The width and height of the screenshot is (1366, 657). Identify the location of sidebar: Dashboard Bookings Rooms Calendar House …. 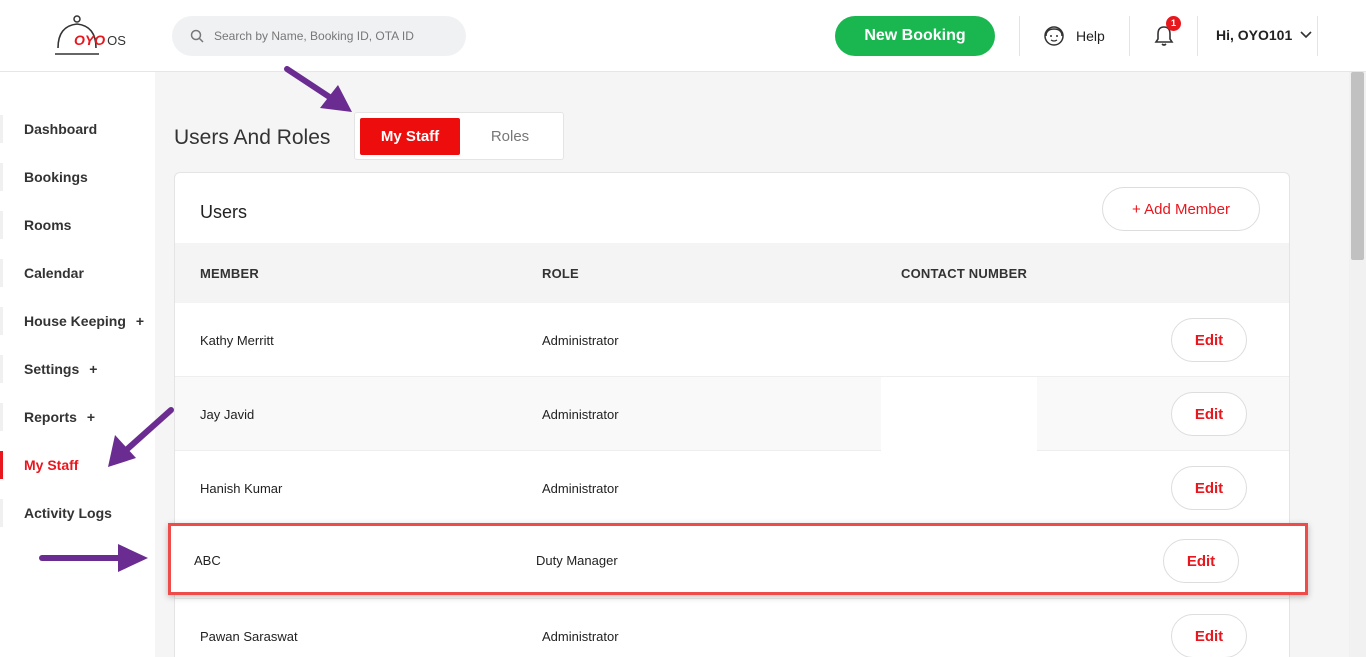
(77, 364).